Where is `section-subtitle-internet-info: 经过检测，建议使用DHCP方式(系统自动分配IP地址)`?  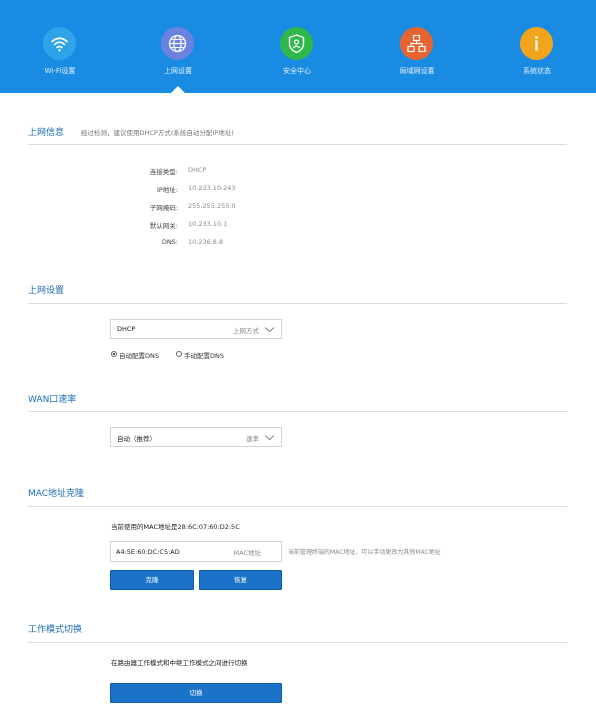 section-subtitle-internet-info: 经过检测，建议使用DHCP方式(系统自动分配IP地址) is located at coordinates (157, 133).